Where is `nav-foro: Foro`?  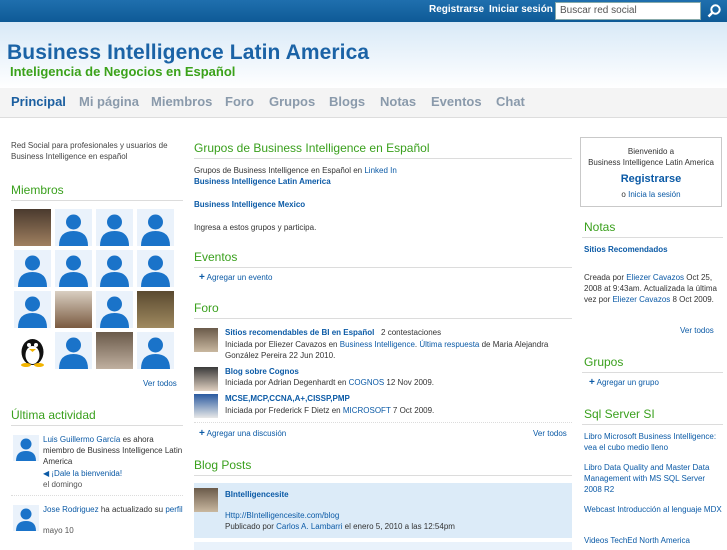
nav-foro: Foro is located at coordinates (239, 101).